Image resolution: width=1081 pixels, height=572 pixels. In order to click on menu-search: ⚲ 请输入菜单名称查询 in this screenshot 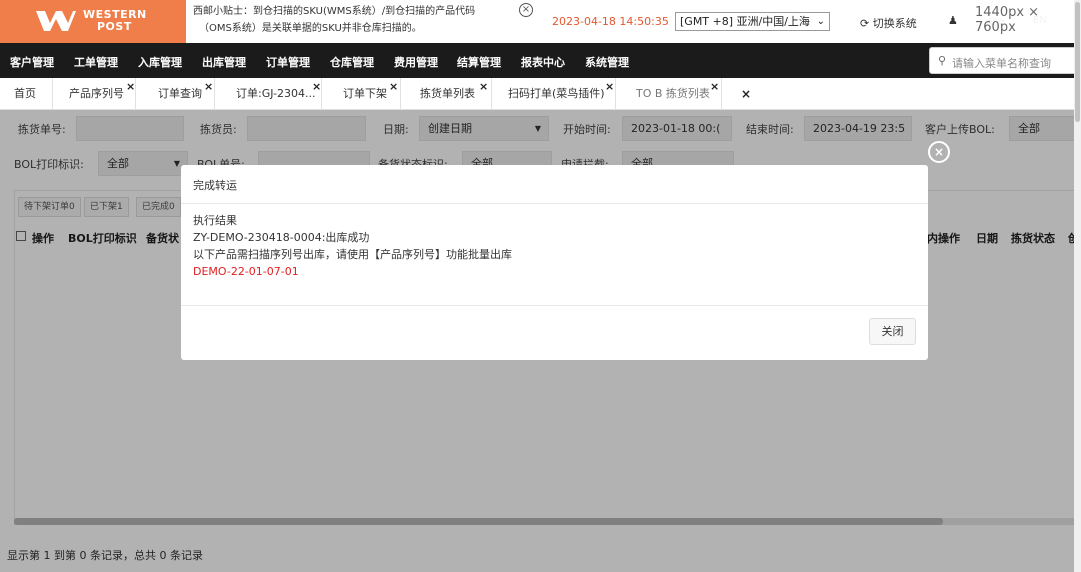, I will do `click(1005, 60)`.